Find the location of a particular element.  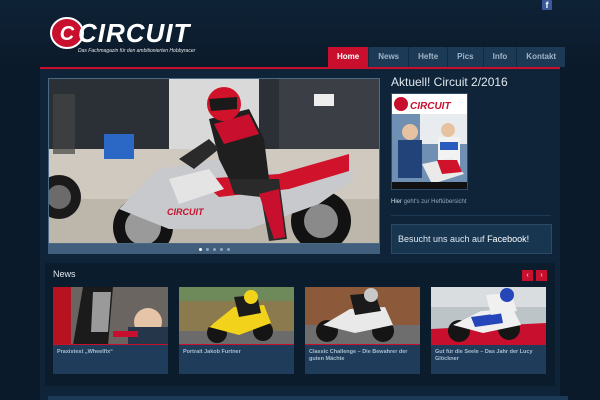

lucy-gloeckner-image is located at coordinates (488, 315).